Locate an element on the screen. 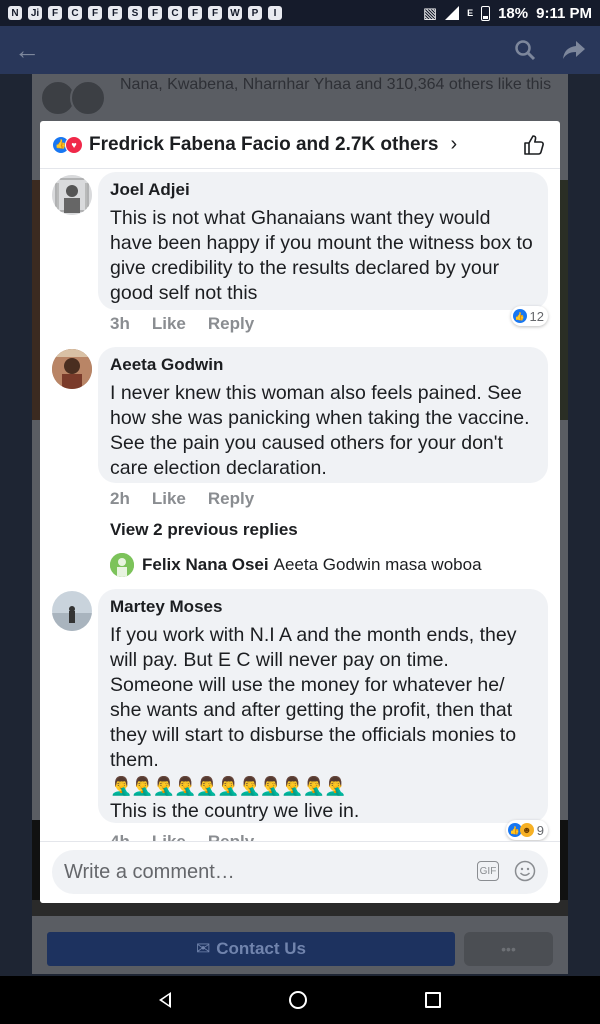 Image resolution: width=600 pixels, height=1024 pixels. notification-icon: Ji is located at coordinates (35, 13).